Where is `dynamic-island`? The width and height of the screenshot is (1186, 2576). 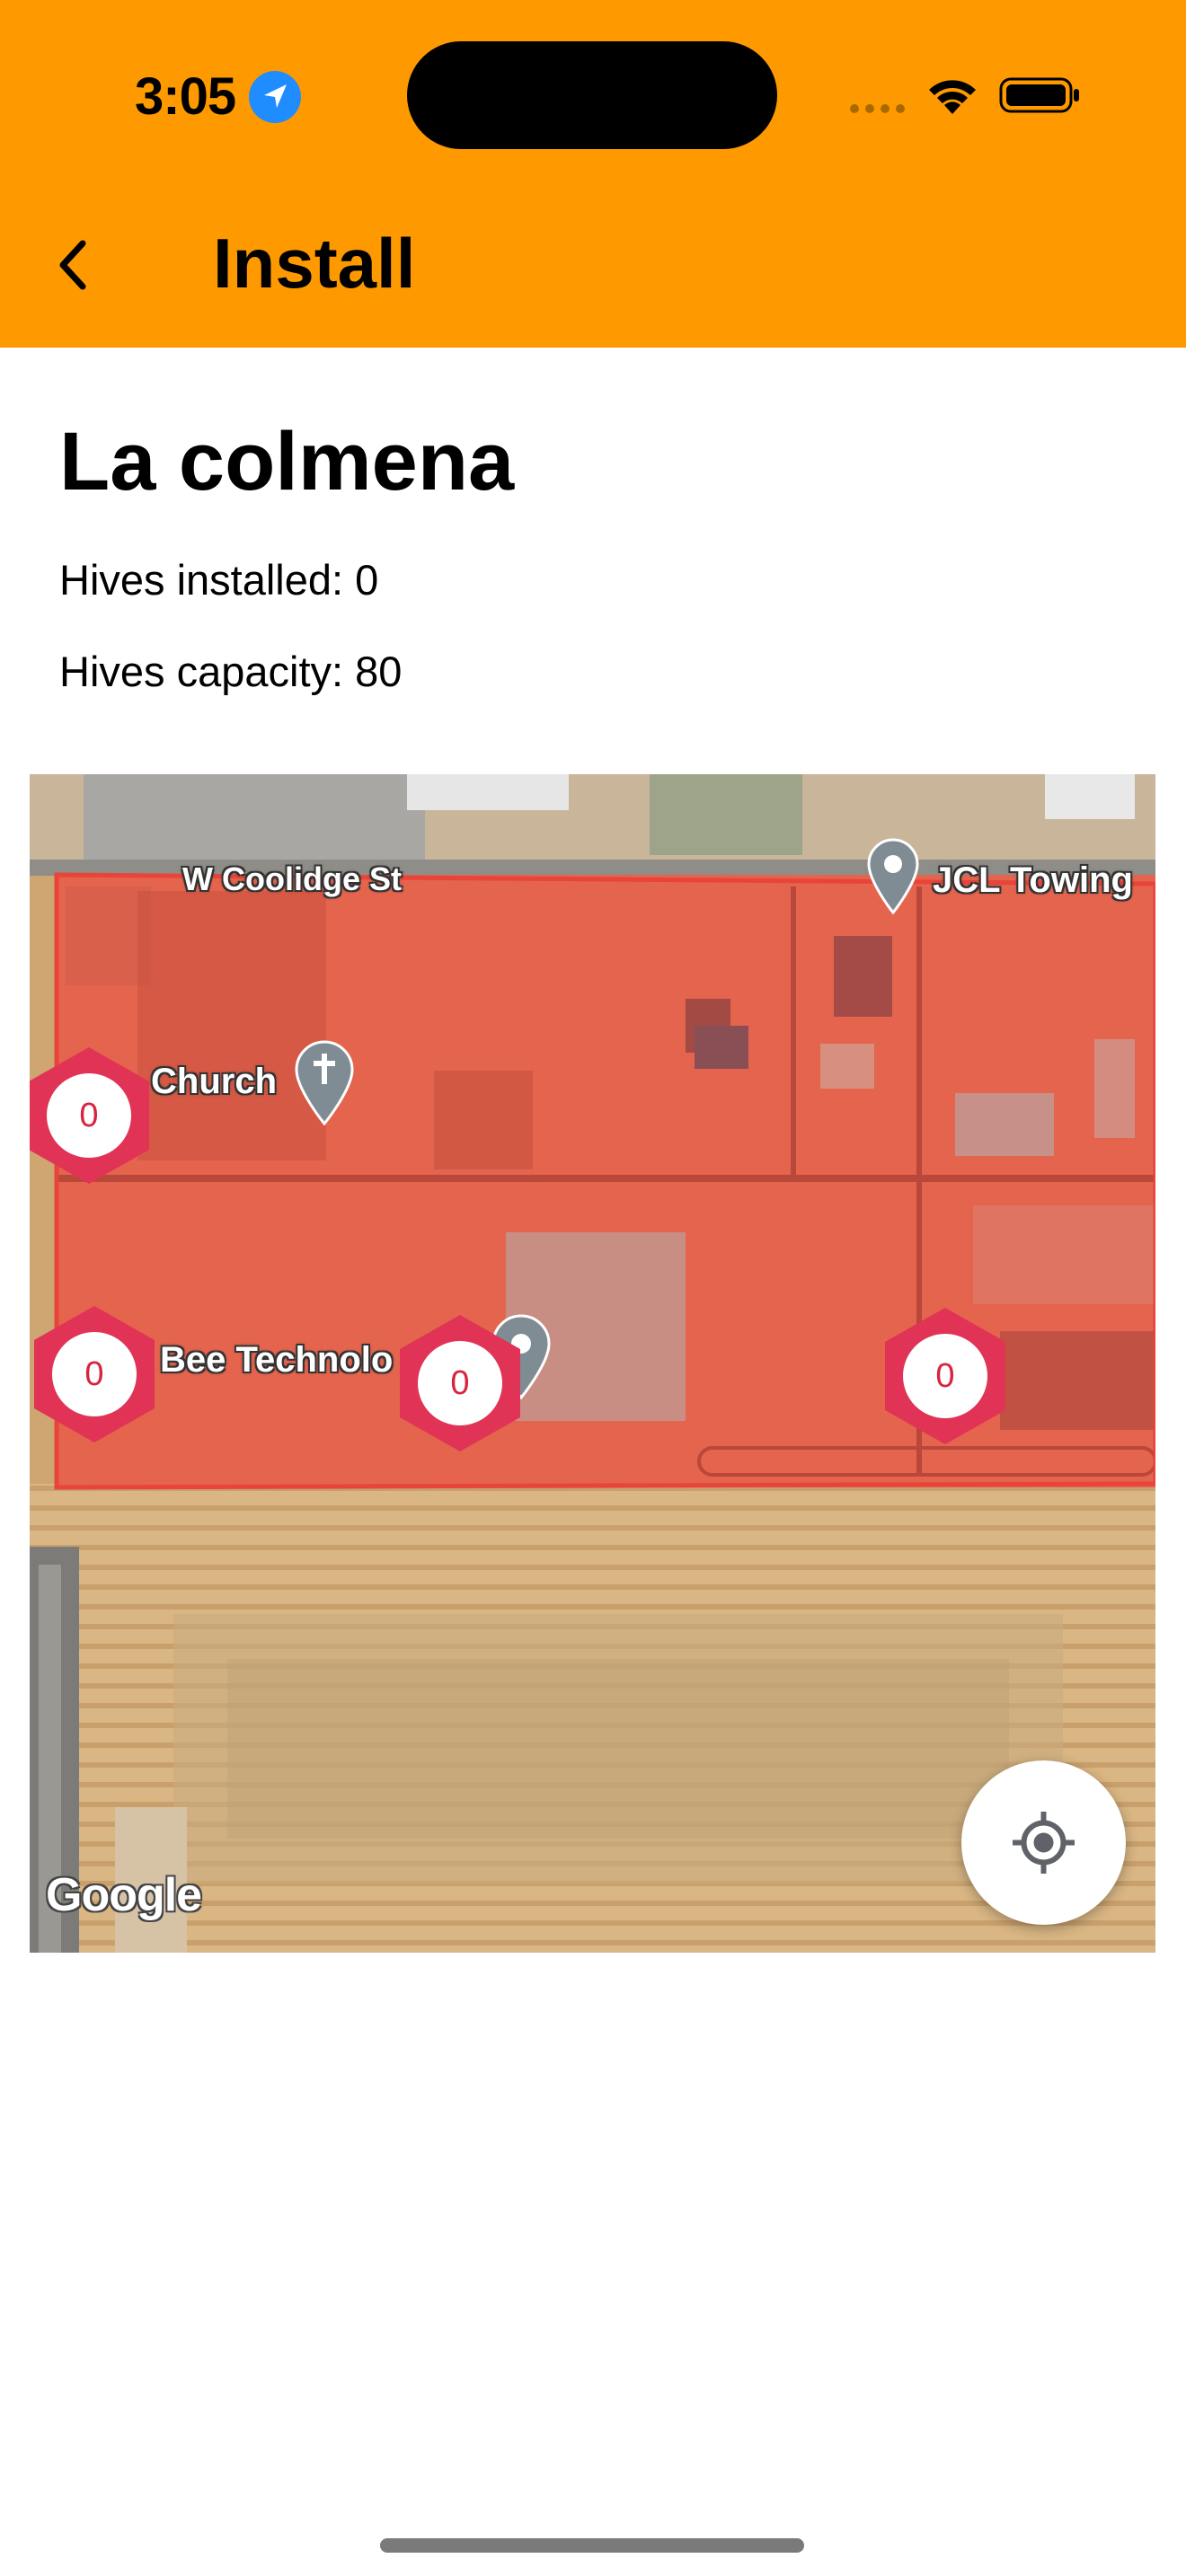
dynamic-island is located at coordinates (592, 95).